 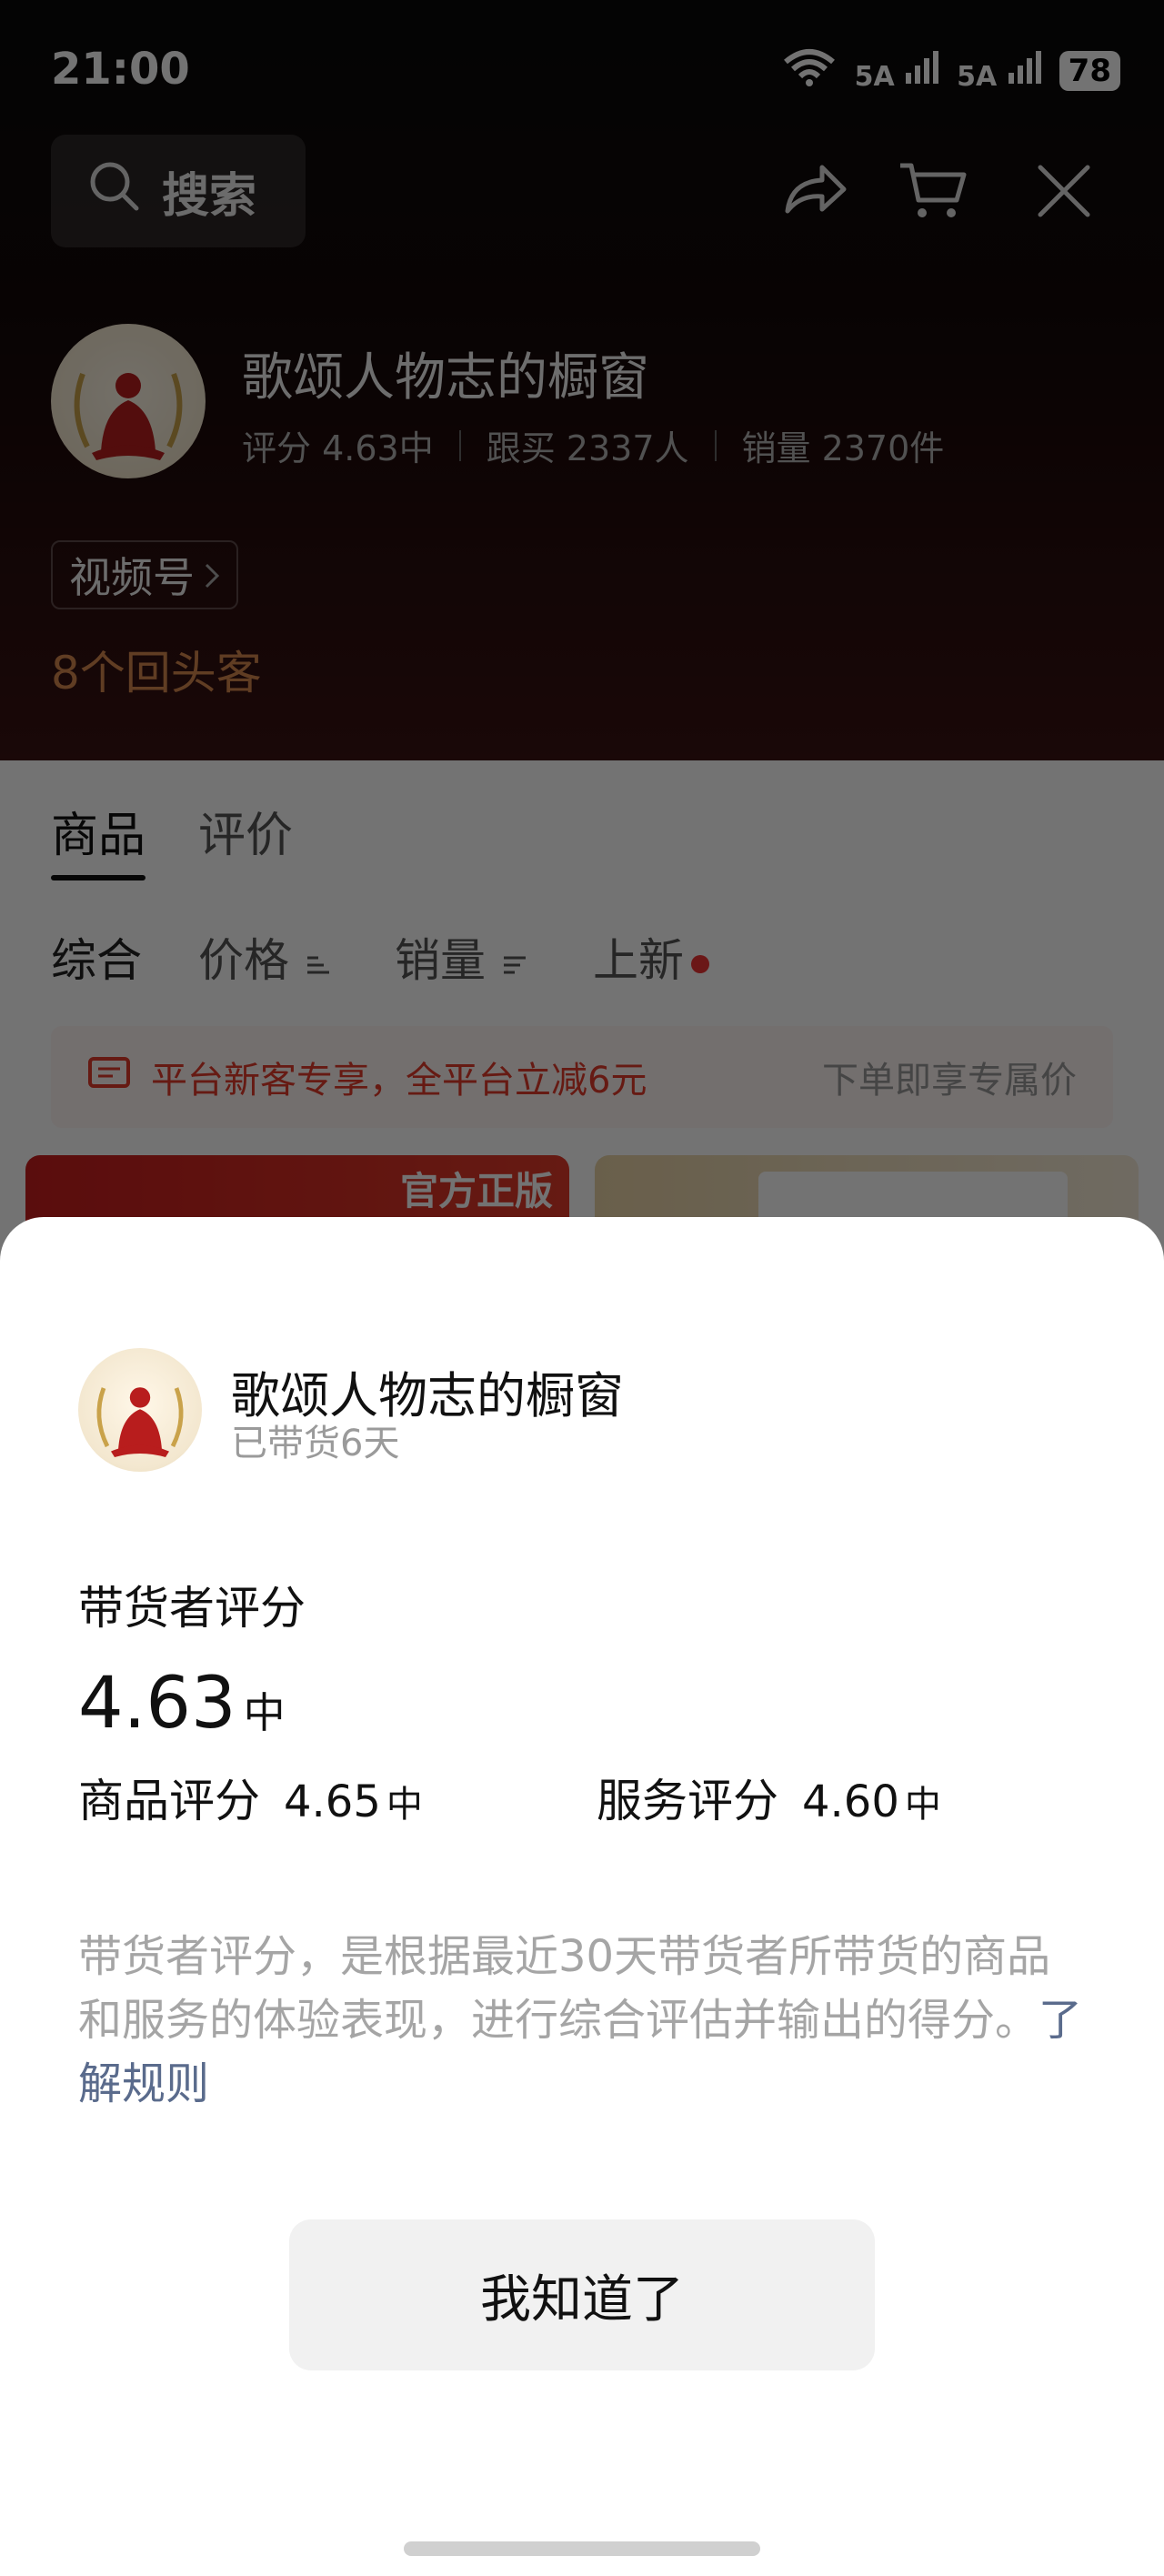 I want to click on search-label: 搜索, so click(x=210, y=196).